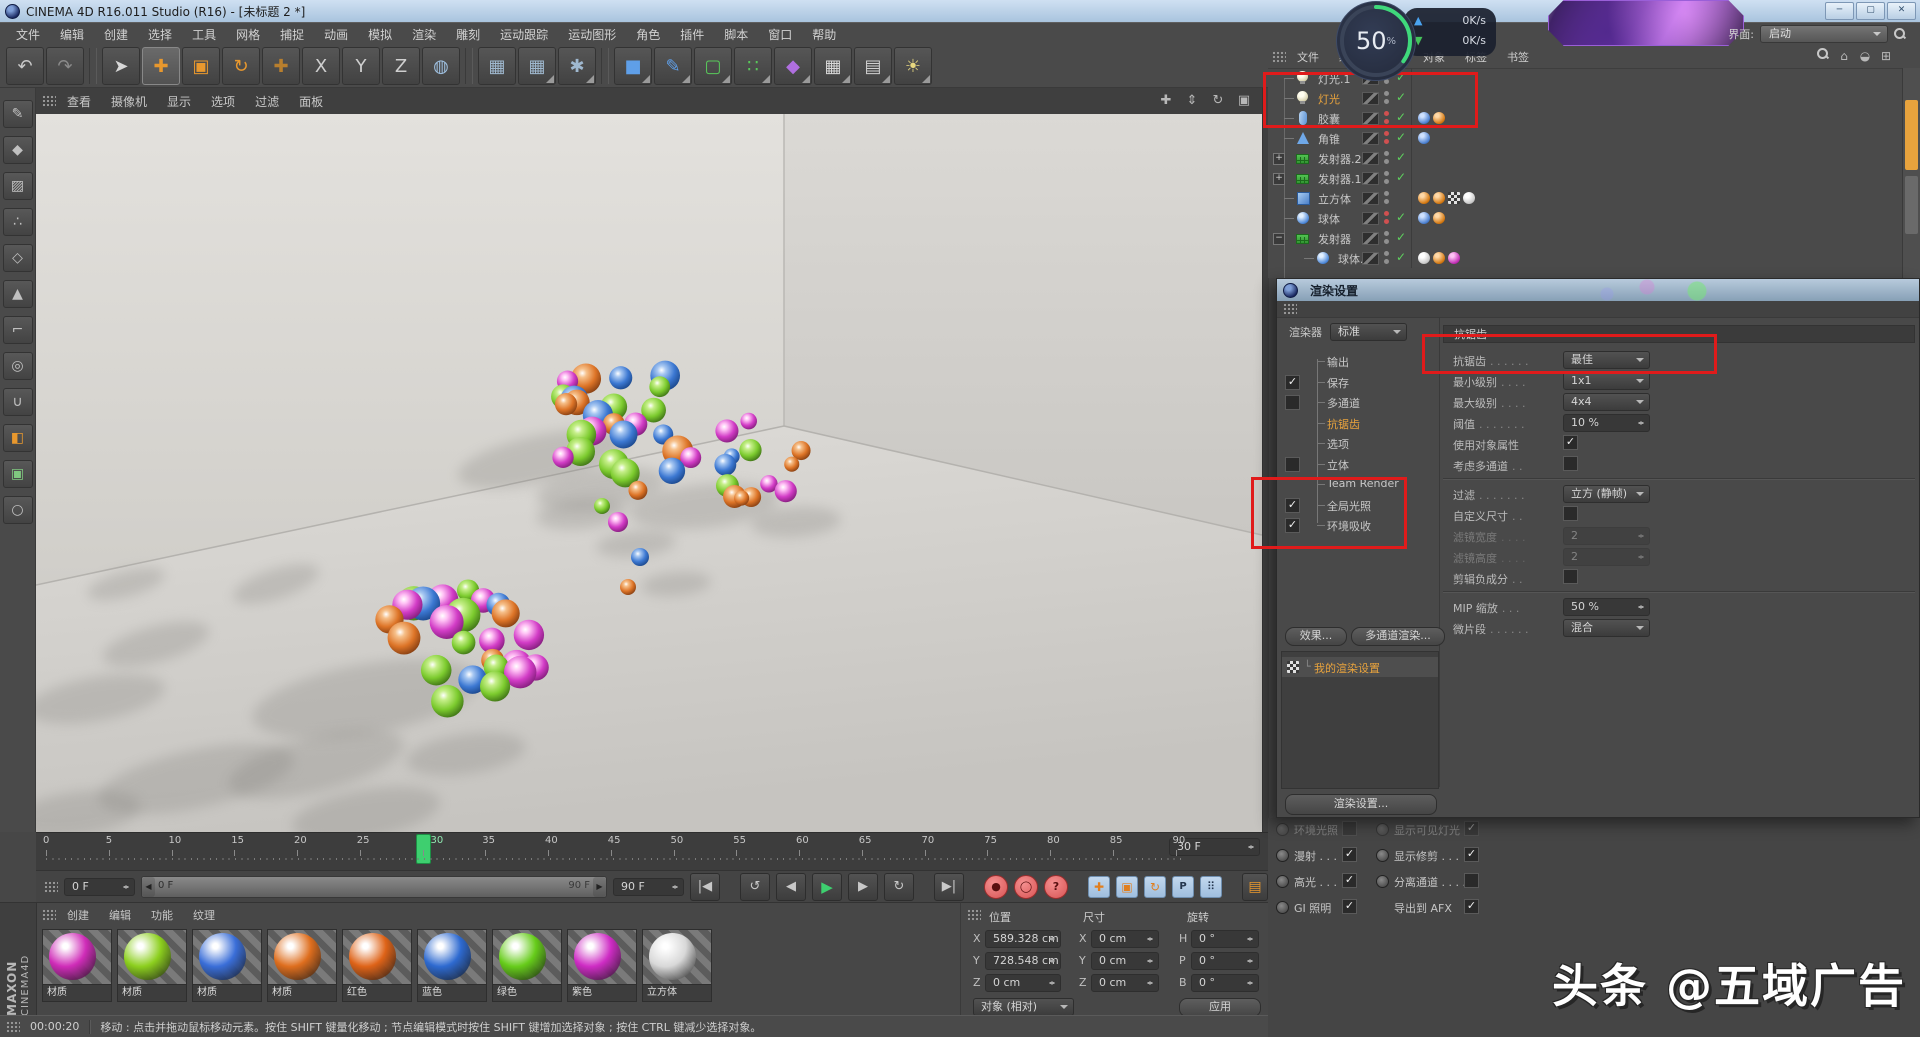  What do you see at coordinates (162, 915) in the screenshot?
I see `material-menu-item: 功能` at bounding box center [162, 915].